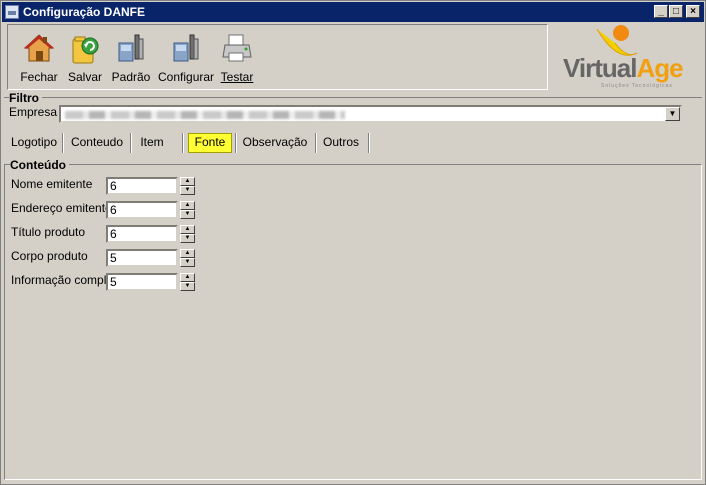  Describe the element at coordinates (277, 57) in the screenshot. I see `toolbar: Fechar Salvar Padrão Configurar Testar` at that location.